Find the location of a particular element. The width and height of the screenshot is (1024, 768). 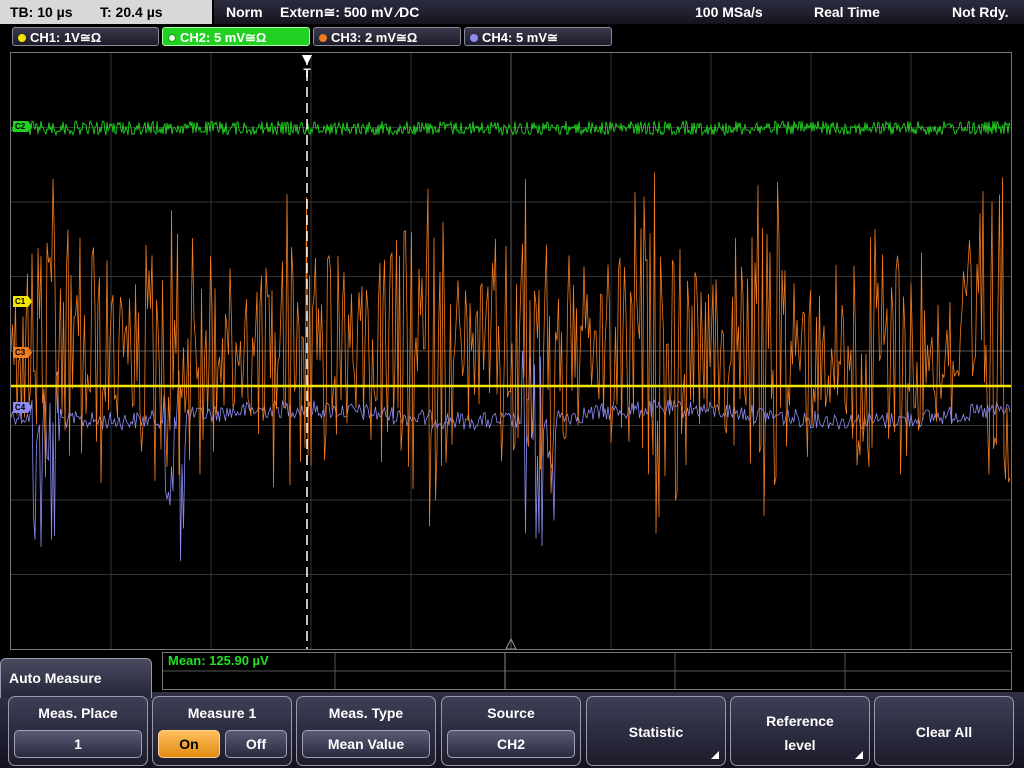

timebase-box: TB: 10 µs T: 20.4 µs is located at coordinates (106, 12).